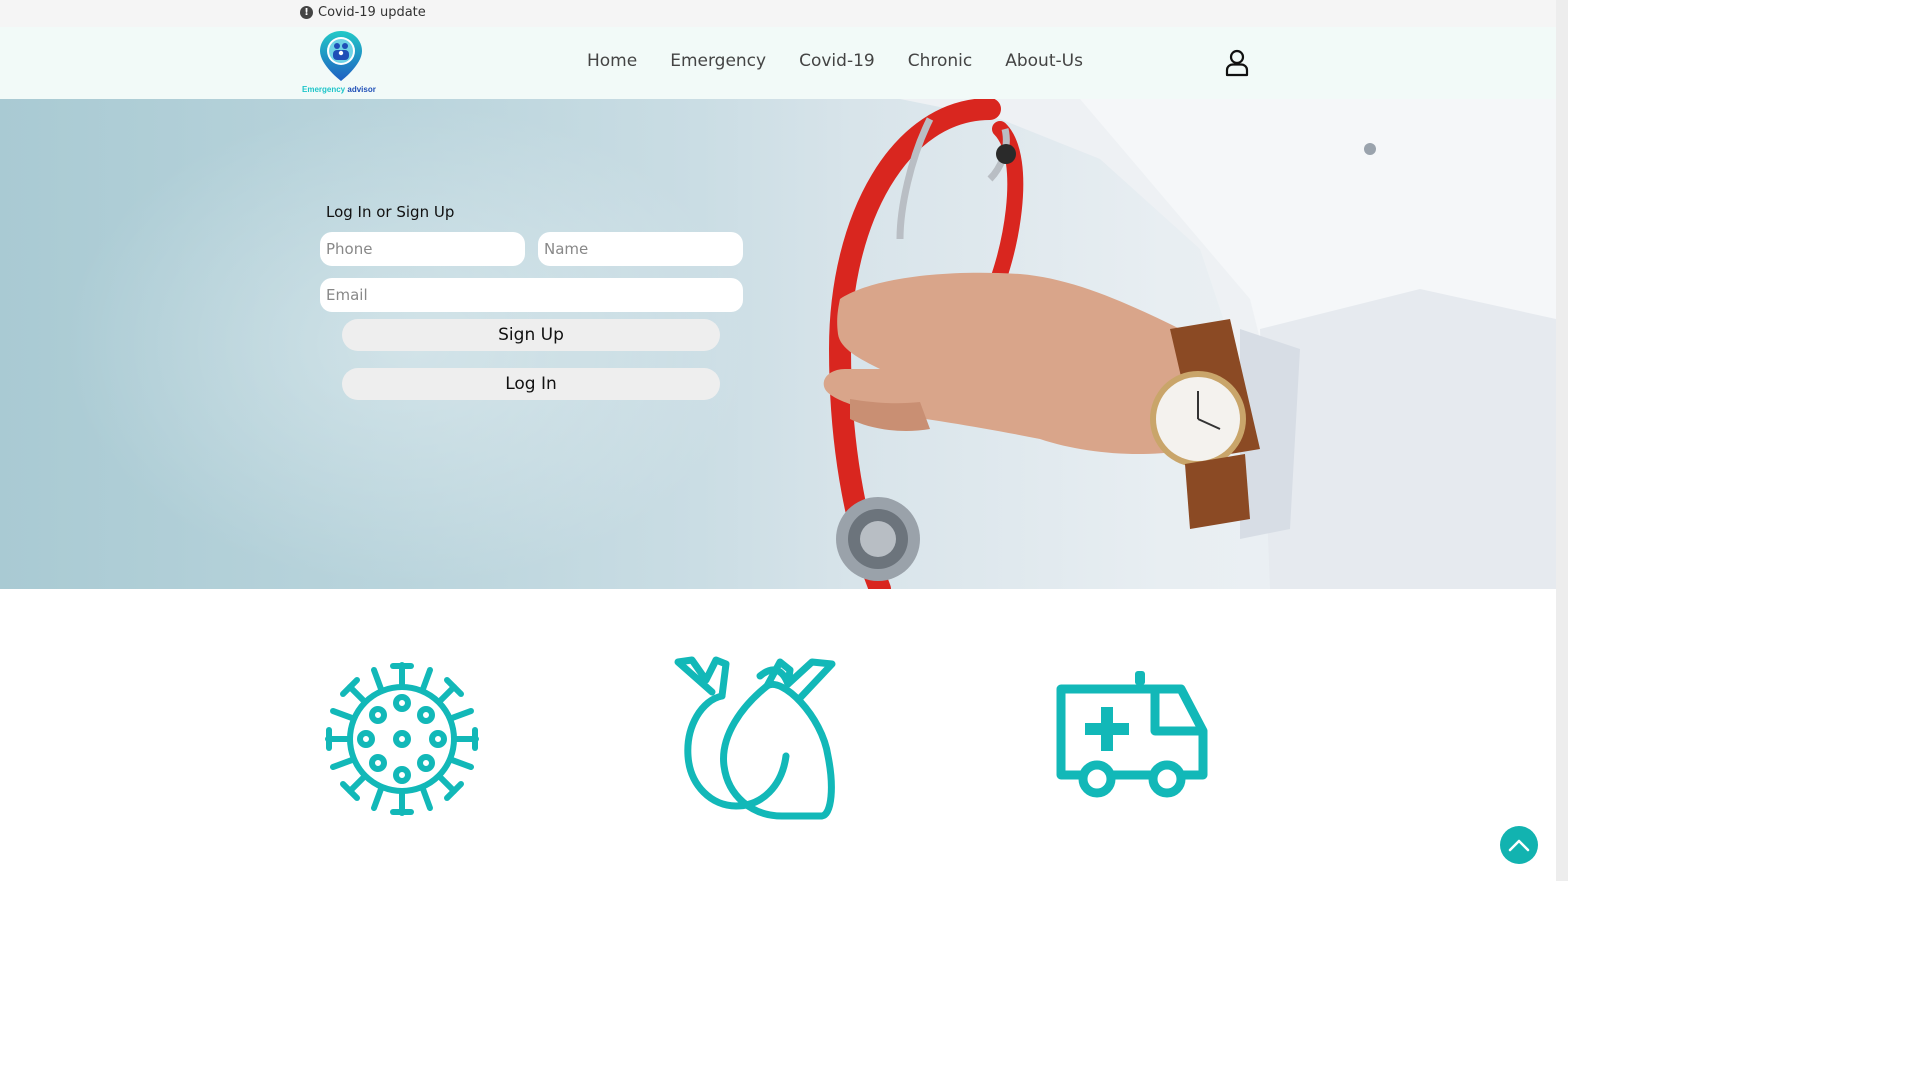  What do you see at coordinates (339, 89) in the screenshot?
I see `logo-text: Emergency advisor` at bounding box center [339, 89].